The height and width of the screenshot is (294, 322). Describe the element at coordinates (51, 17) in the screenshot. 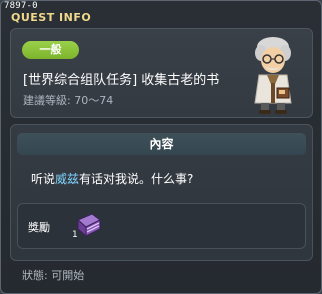

I see `window-title: QUEST INFO` at that location.